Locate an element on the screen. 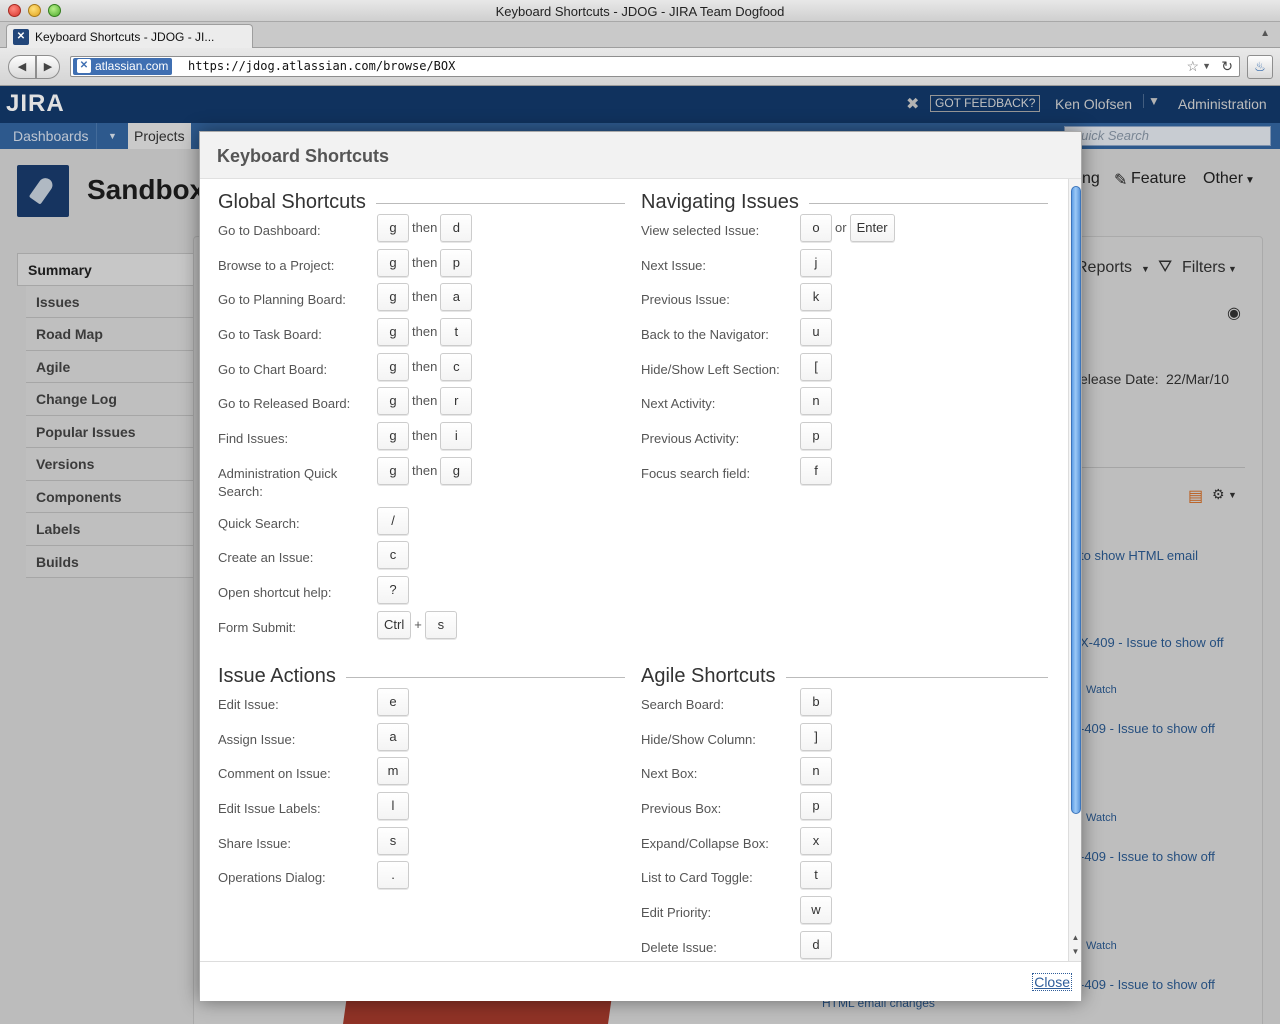 The width and height of the screenshot is (1280, 1024). keycap: j is located at coordinates (816, 263).